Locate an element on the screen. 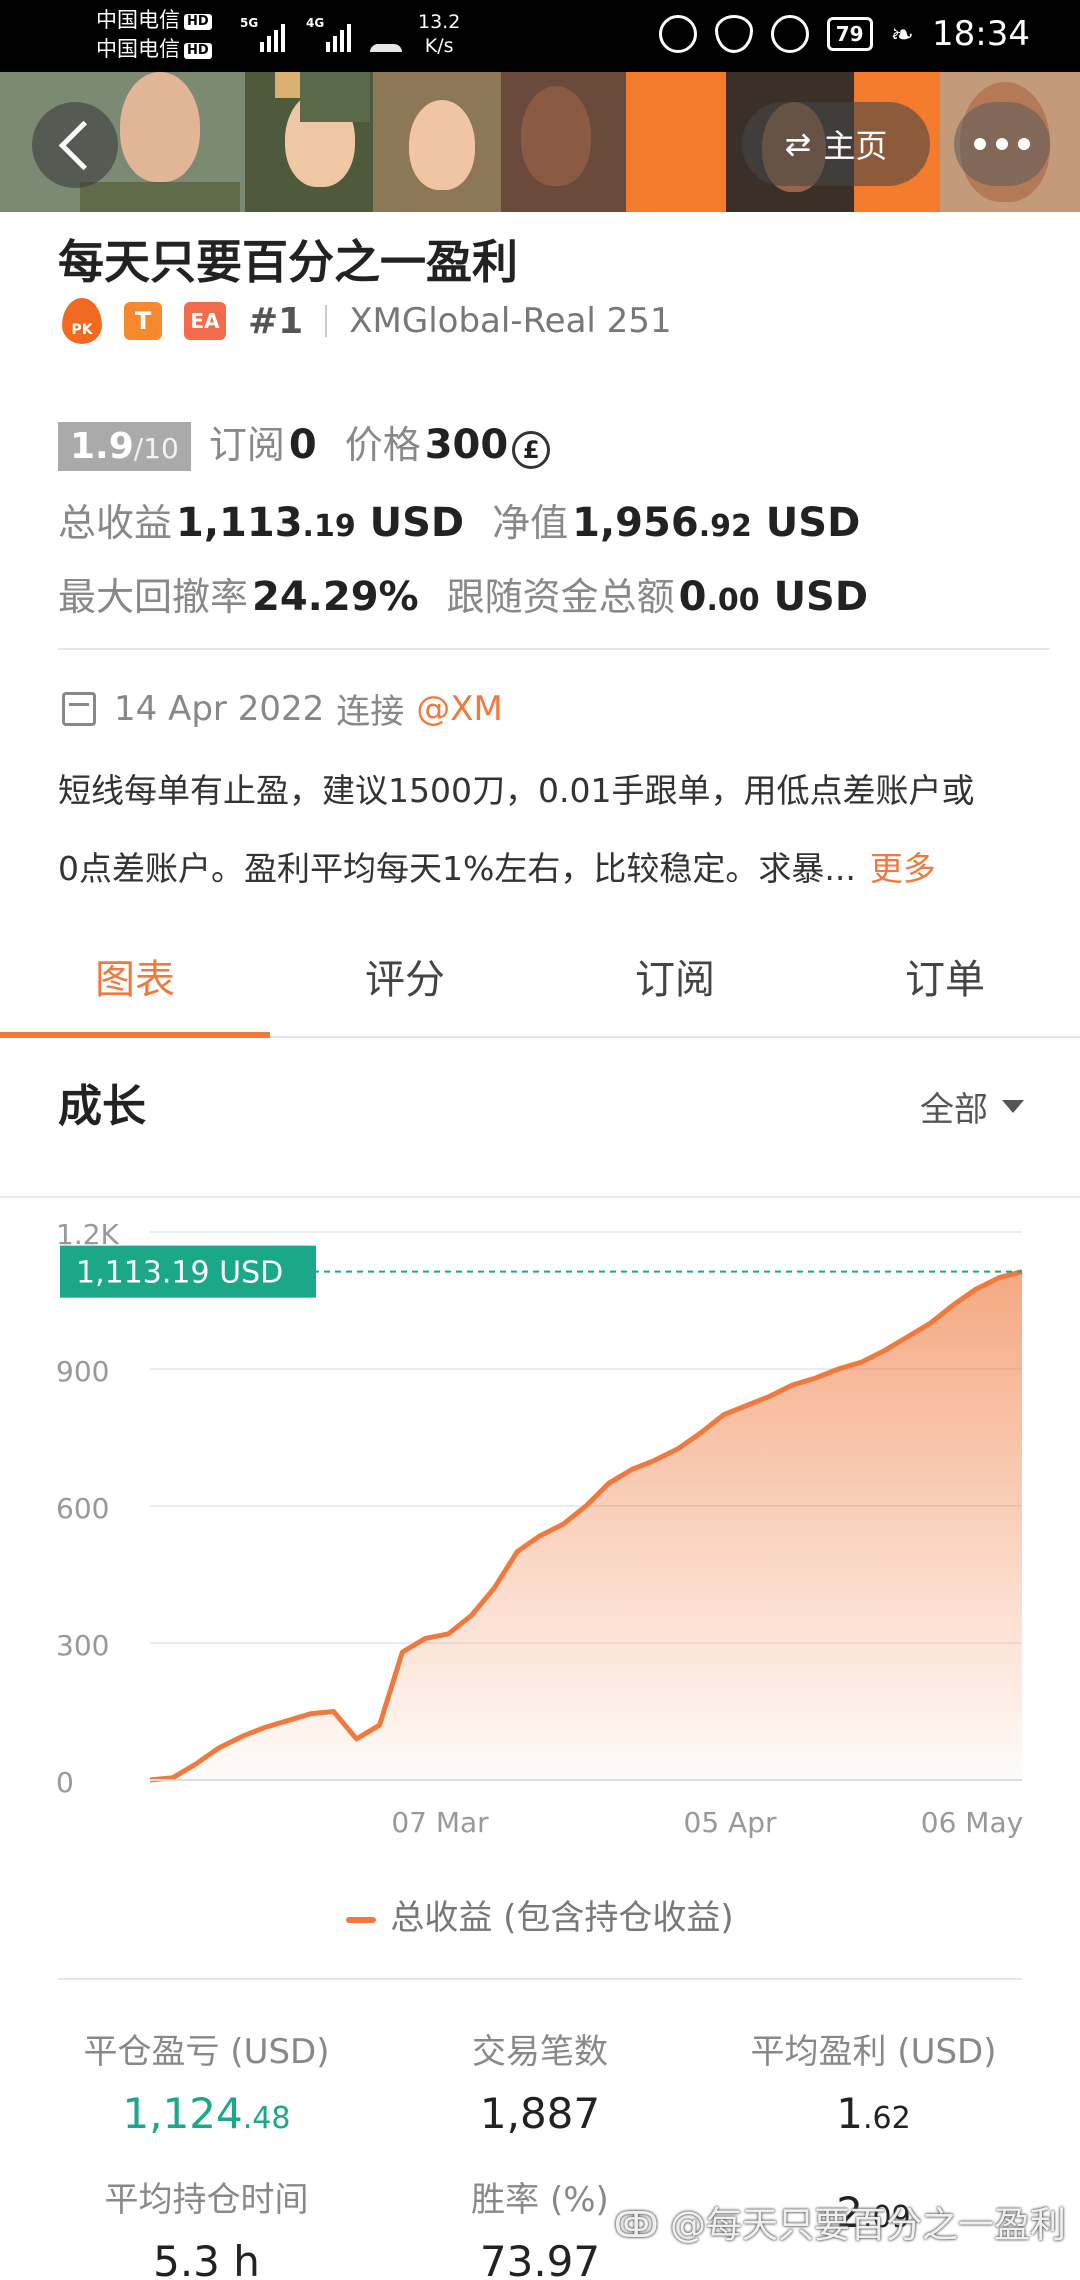 This screenshot has width=1080, height=2280. metric-cell: 平均持仓时间 5.3 h is located at coordinates (206, 2226).